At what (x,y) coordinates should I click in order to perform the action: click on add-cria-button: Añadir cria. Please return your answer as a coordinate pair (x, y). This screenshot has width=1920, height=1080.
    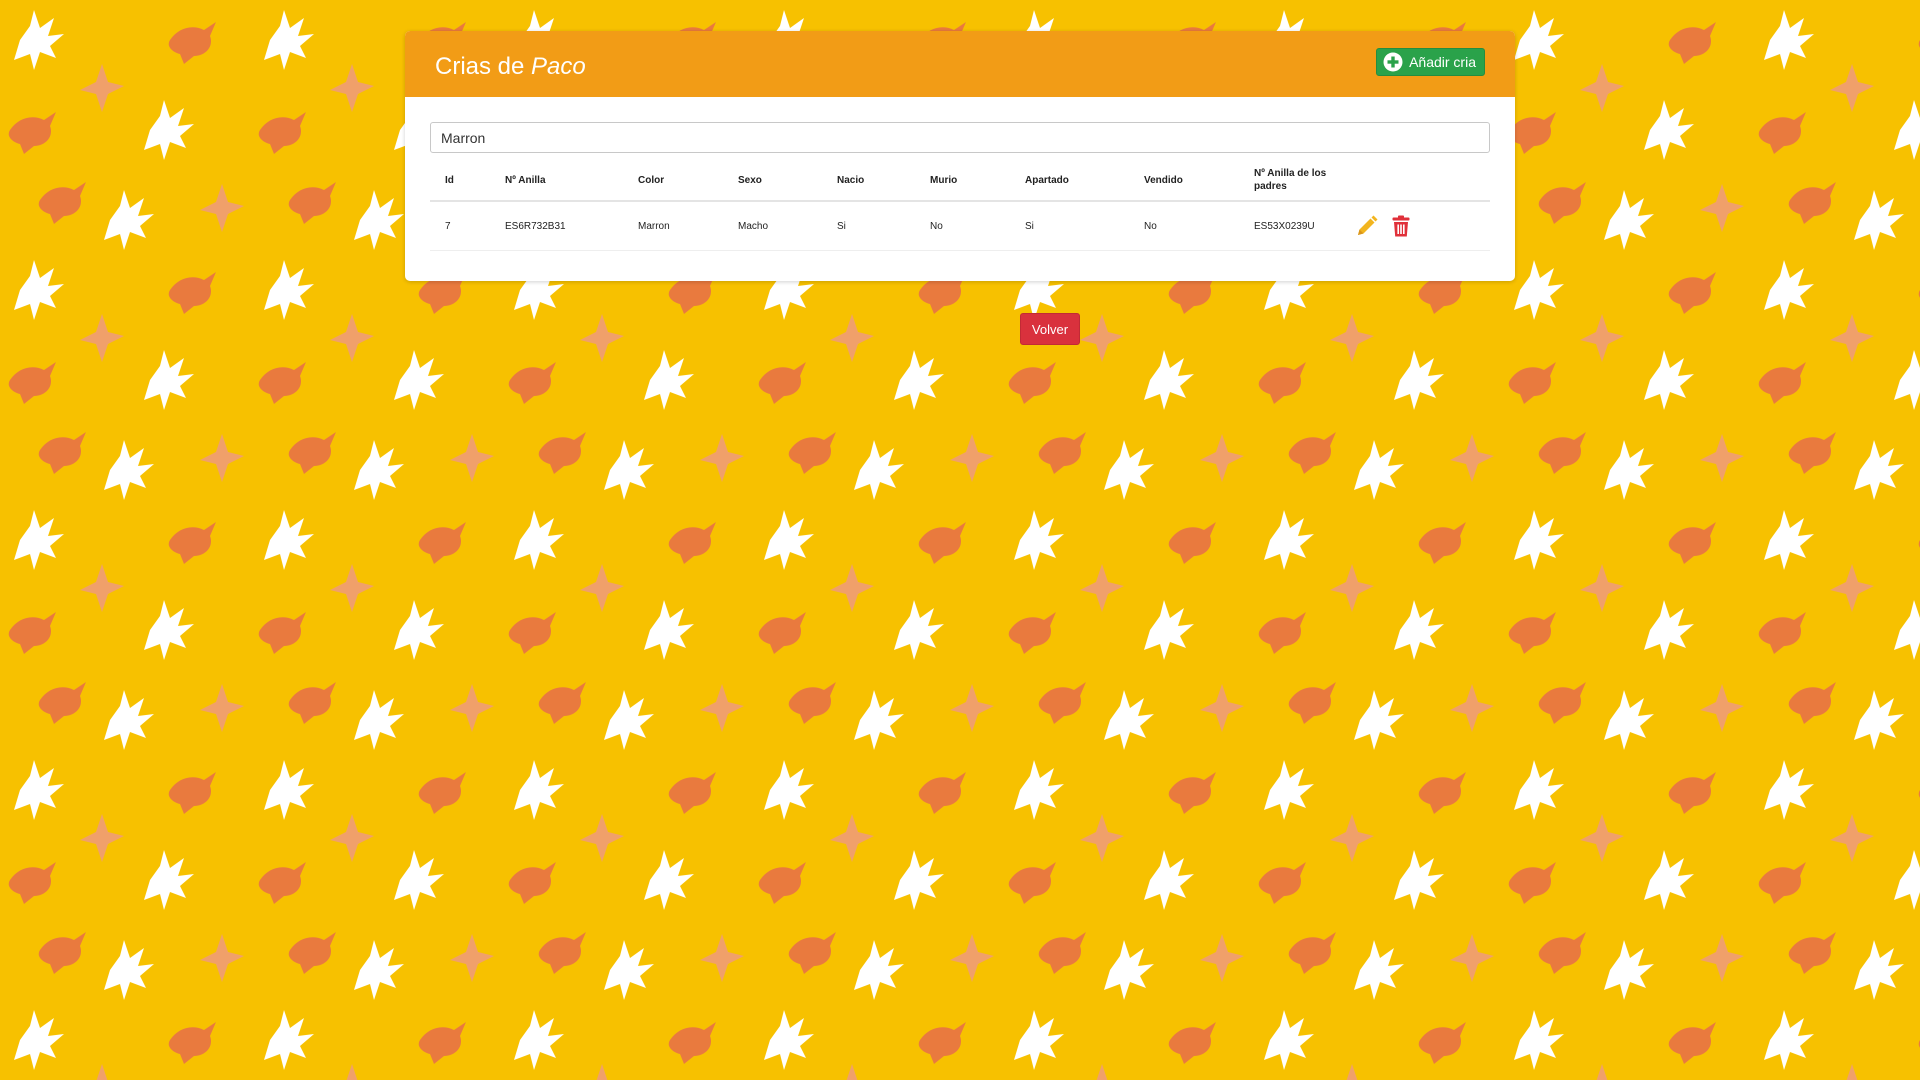
    Looking at the image, I should click on (1430, 62).